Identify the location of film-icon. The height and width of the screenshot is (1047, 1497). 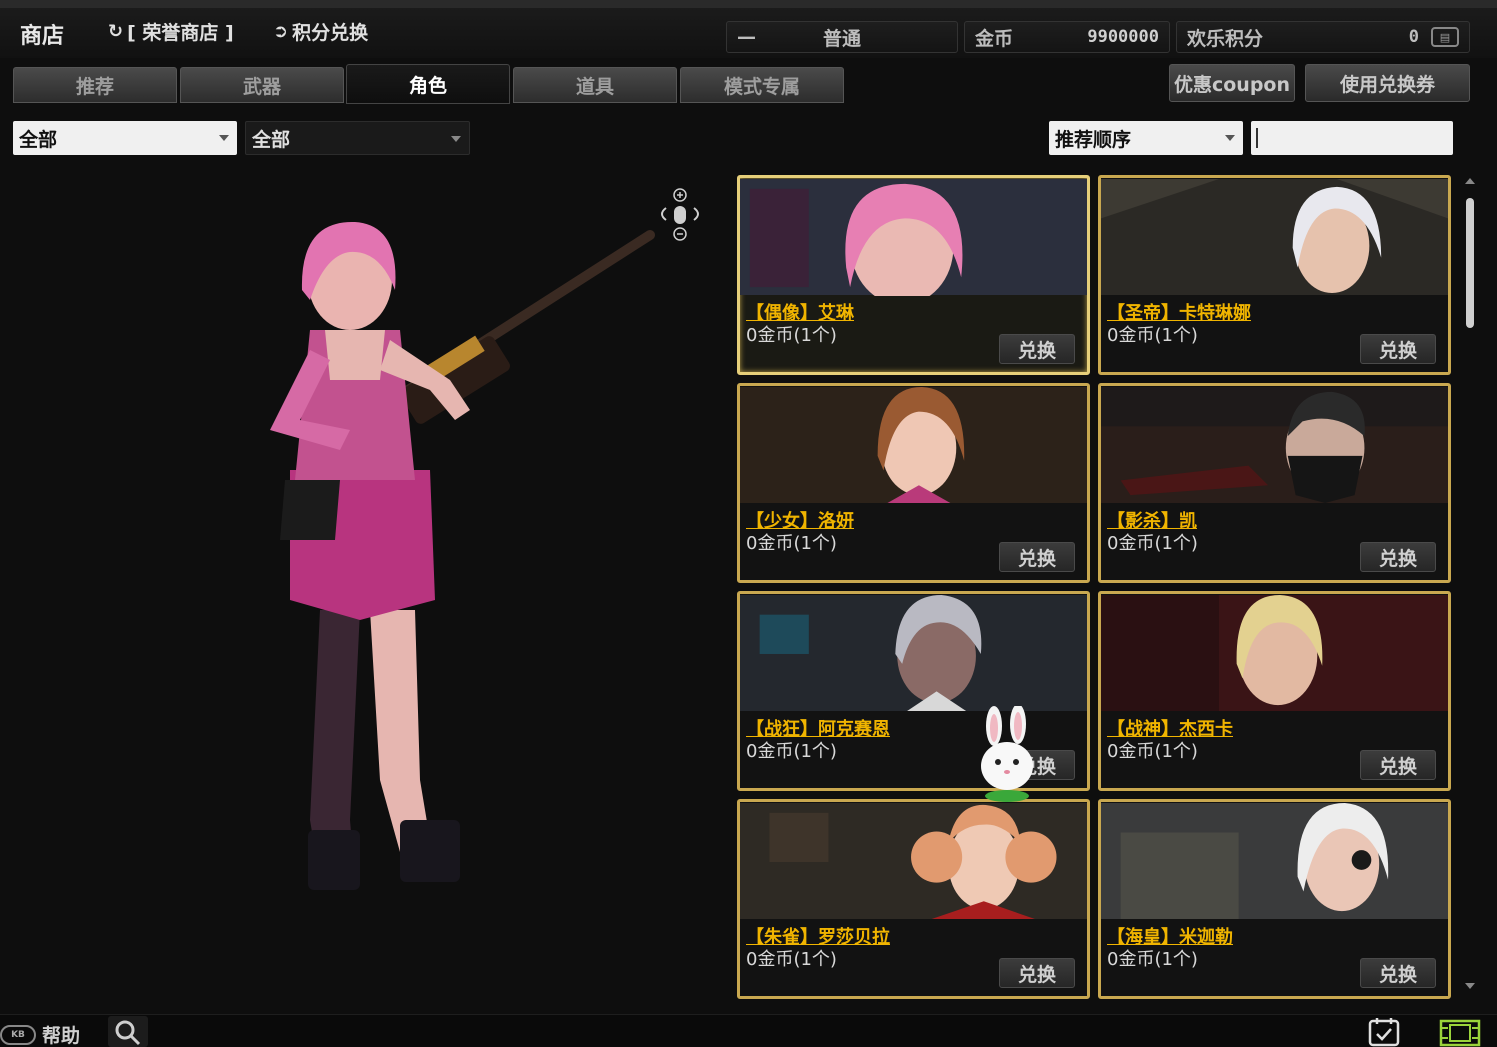
(1460, 1032).